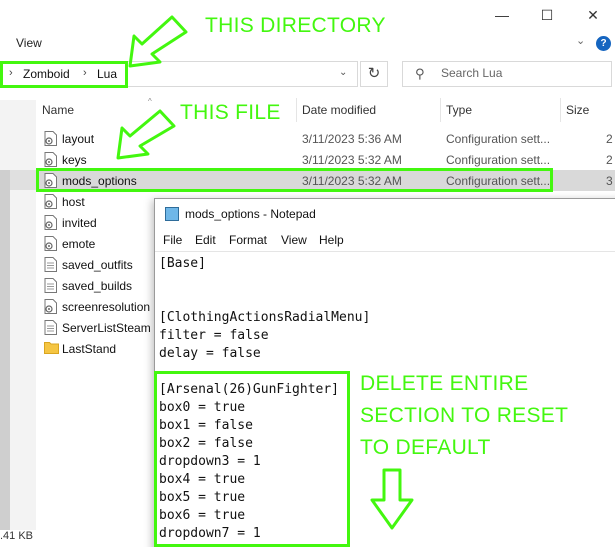 This screenshot has height=547, width=615. Describe the element at coordinates (146, 134) in the screenshot. I see `arrow-to-file-icon` at that location.